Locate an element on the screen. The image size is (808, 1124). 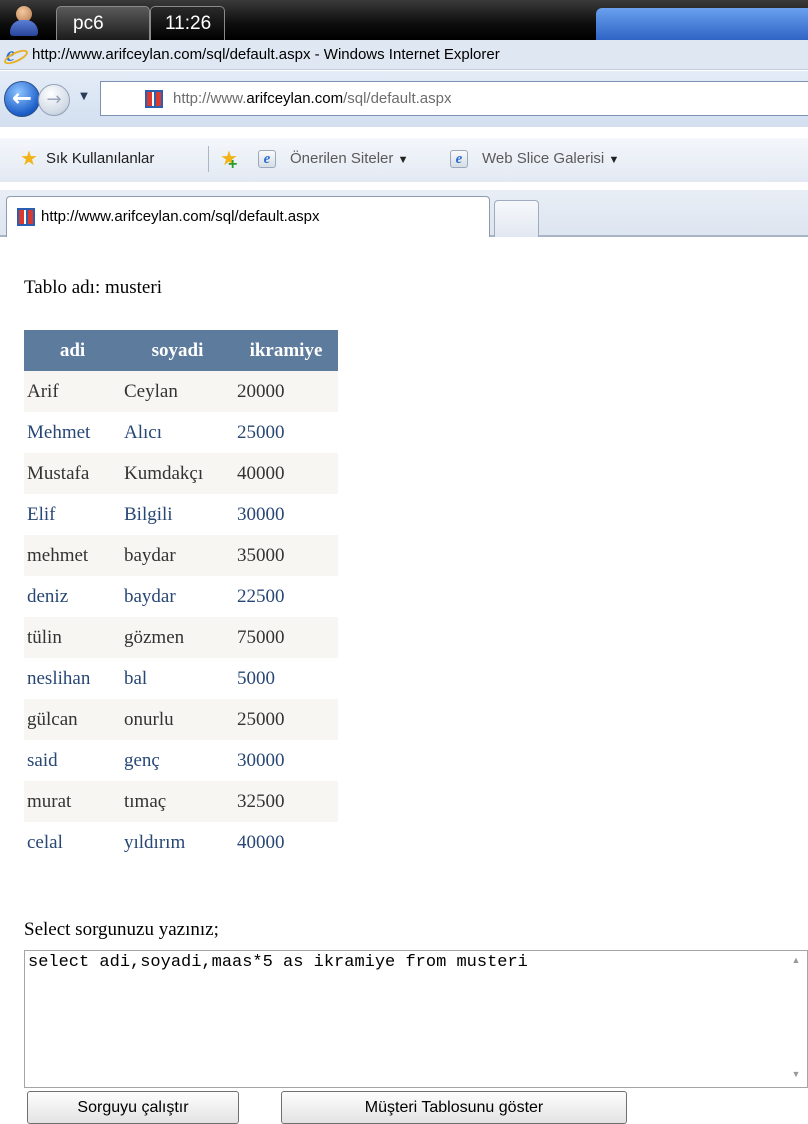
cell-adi: said is located at coordinates (72, 760).